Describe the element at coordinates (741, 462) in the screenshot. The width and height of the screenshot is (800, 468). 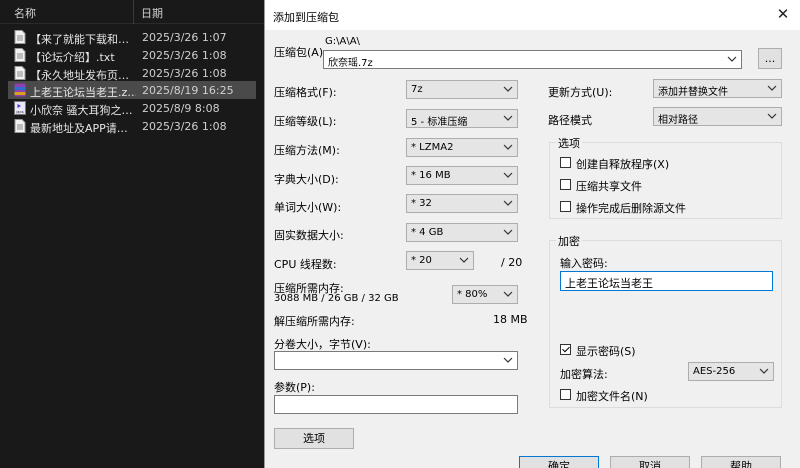
I see `help-button: 帮助` at that location.